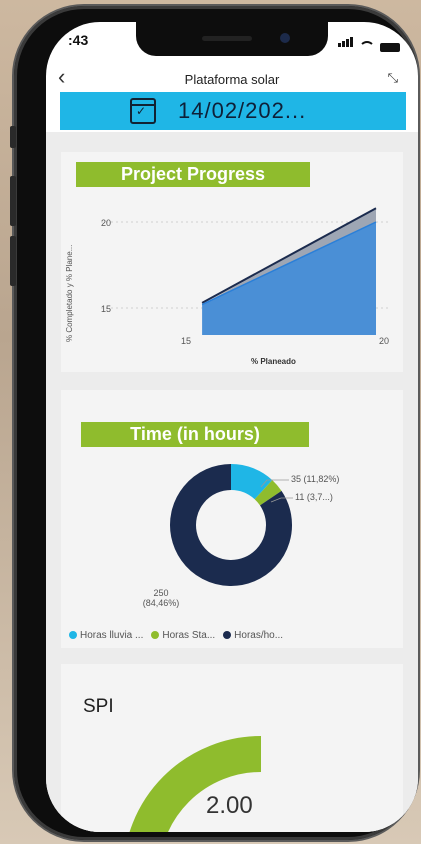 The height and width of the screenshot is (844, 421). Describe the element at coordinates (314, 497) in the screenshot. I see `donut-label-standby: 11 (3,7...)` at that location.